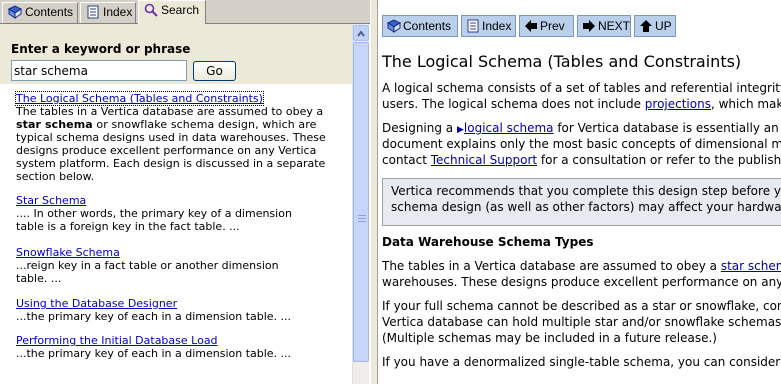 The height and width of the screenshot is (384, 781). Describe the element at coordinates (180, 10) in the screenshot. I see `tab-search-label: Search` at that location.